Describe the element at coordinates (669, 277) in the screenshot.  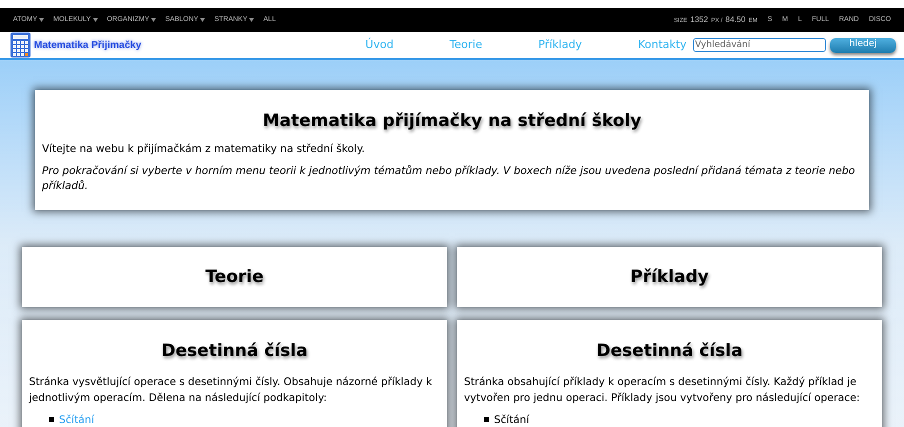
I see `section-heading: Příklady` at that location.